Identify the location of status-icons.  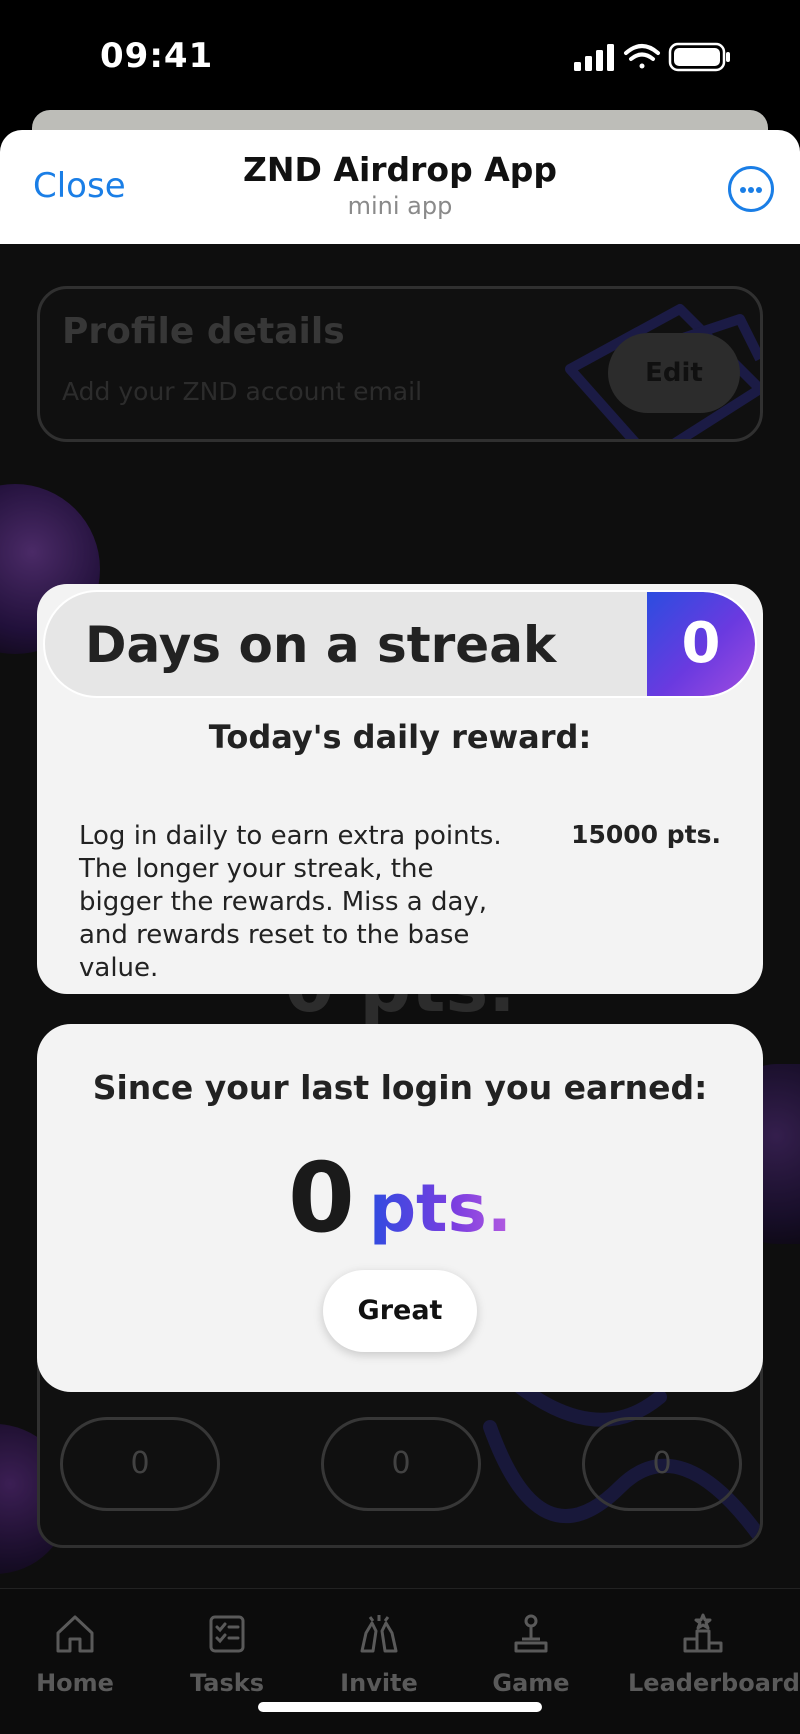
(652, 57).